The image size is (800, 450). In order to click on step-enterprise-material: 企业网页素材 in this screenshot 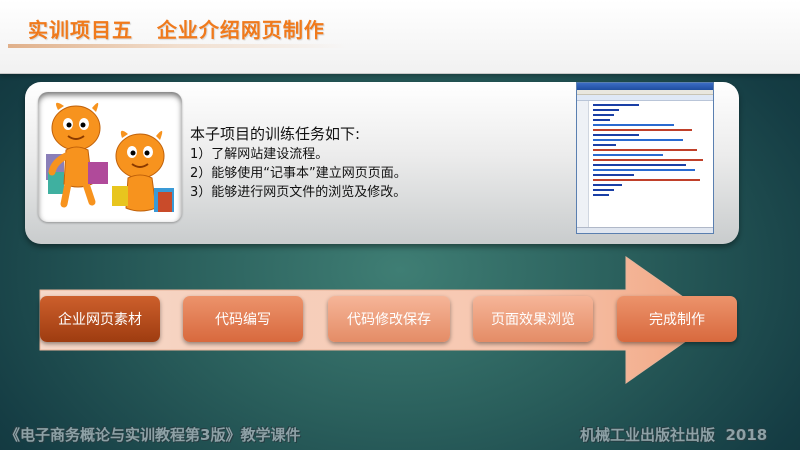, I will do `click(100, 319)`.